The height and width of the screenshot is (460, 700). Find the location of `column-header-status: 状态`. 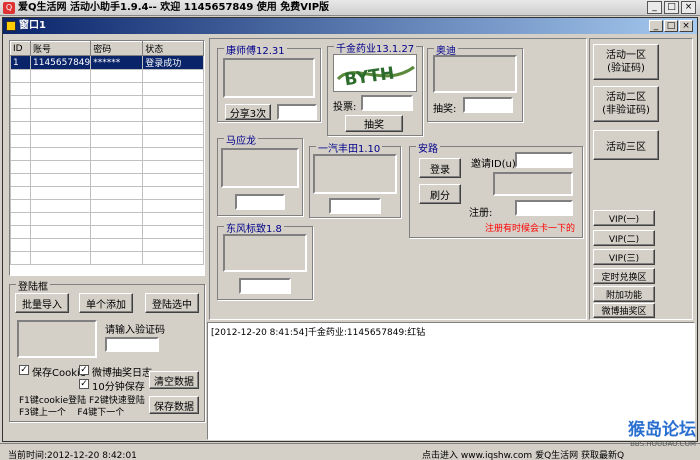

column-header-status: 状态 is located at coordinates (173, 48).